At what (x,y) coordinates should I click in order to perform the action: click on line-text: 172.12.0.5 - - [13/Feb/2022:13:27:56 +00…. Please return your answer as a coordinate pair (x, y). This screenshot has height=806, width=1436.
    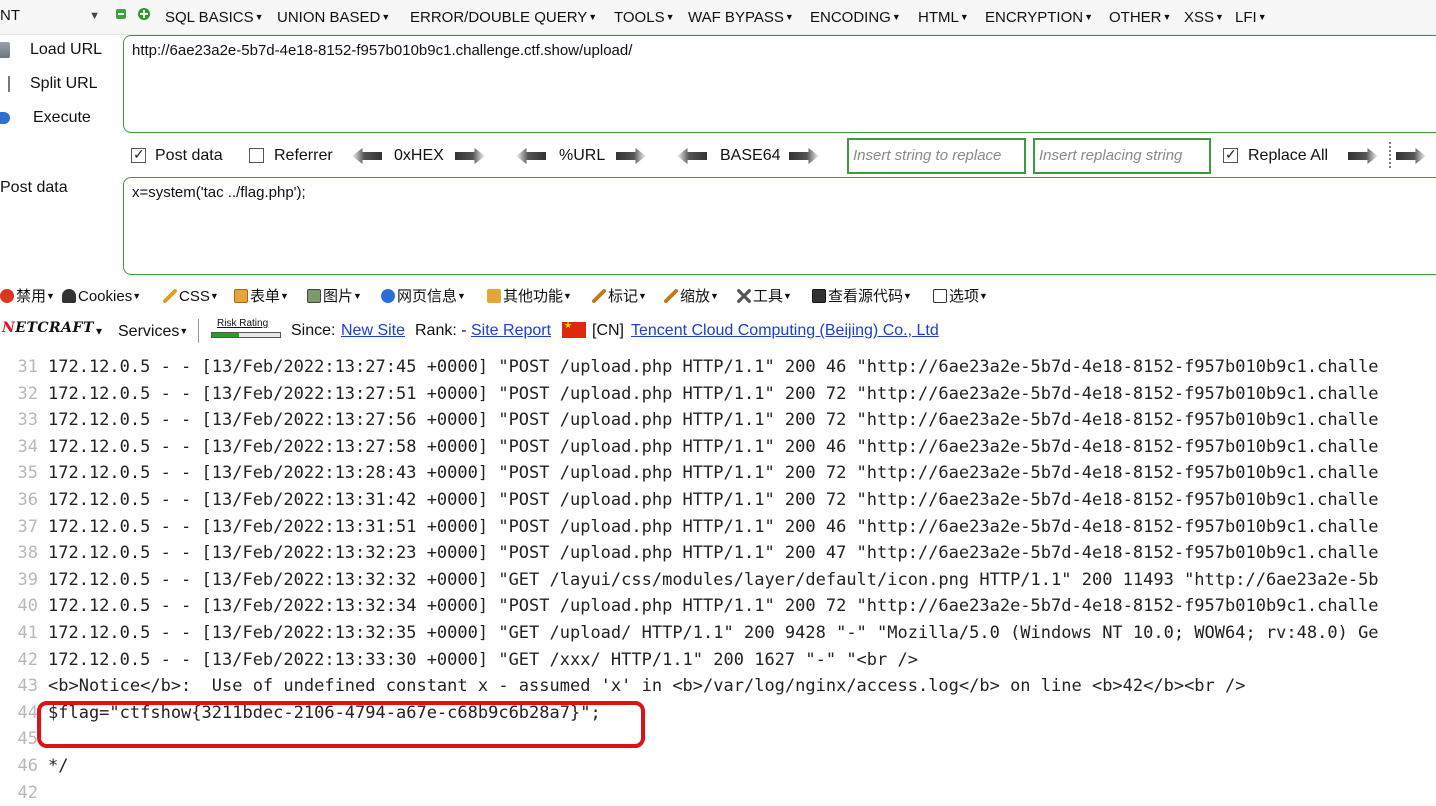
    Looking at the image, I should click on (713, 420).